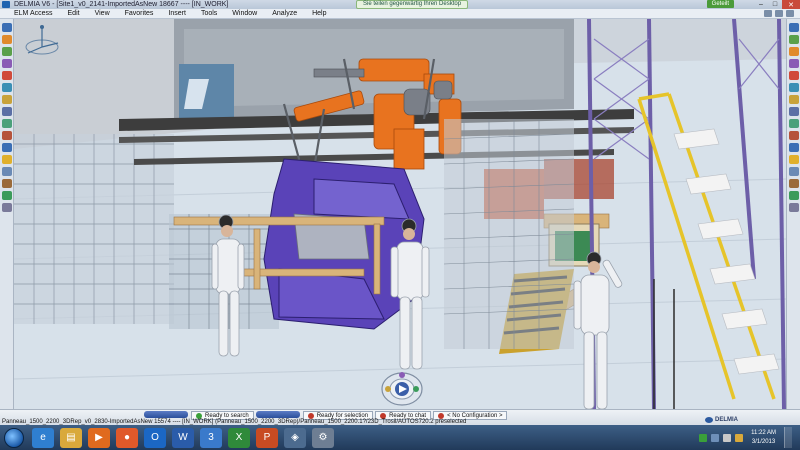 The height and width of the screenshot is (450, 800). Describe the element at coordinates (323, 437) in the screenshot. I see `settings-icon: ⚙` at that location.